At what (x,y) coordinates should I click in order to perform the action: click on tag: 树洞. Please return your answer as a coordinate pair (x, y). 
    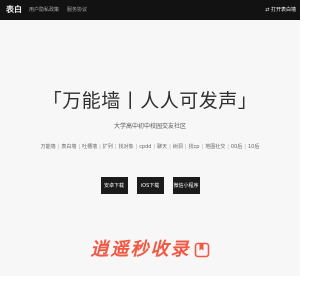
    Looking at the image, I should click on (177, 147).